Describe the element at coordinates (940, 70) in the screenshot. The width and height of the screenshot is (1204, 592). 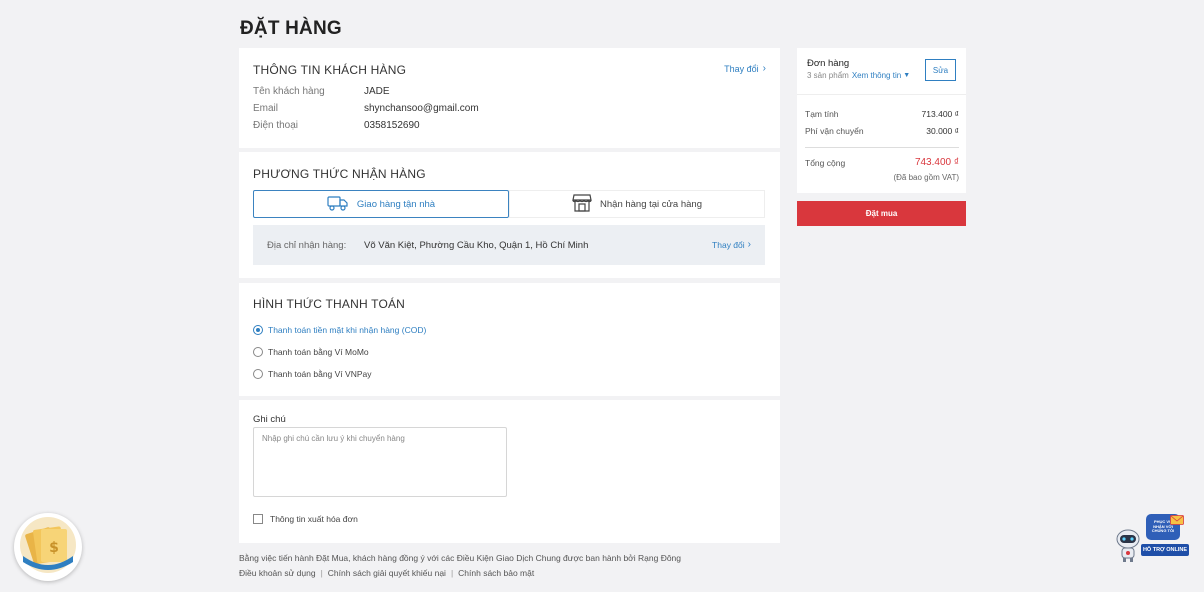
I see `edit-order-button: Sửa` at that location.